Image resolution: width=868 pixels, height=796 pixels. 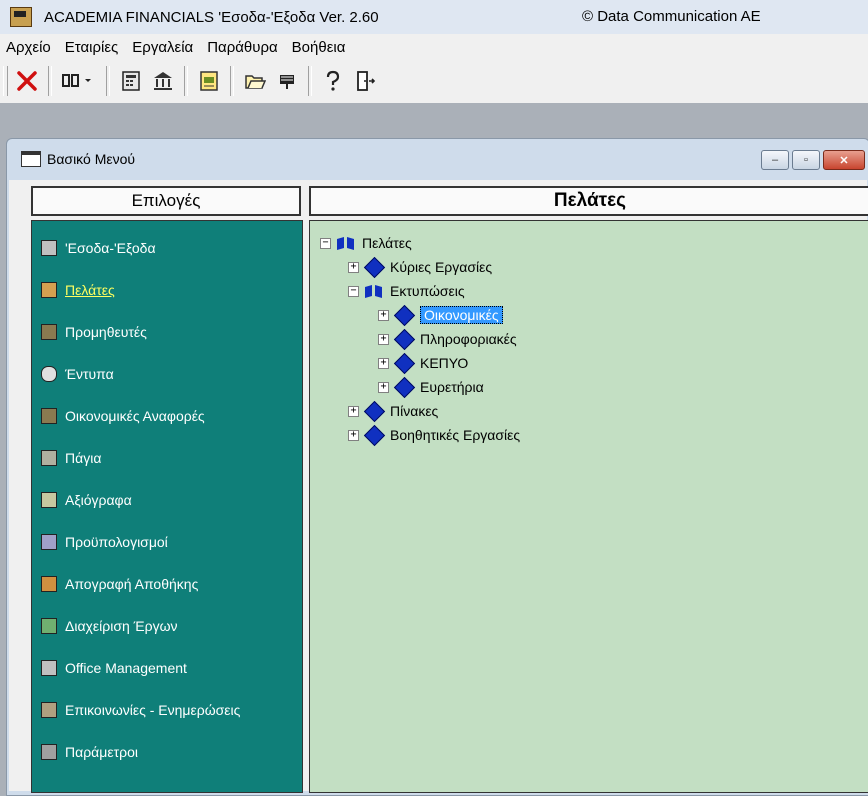 What do you see at coordinates (167, 248) in the screenshot?
I see `nav-item-income-expenses: 'Εσοδα-'Εξοδα` at bounding box center [167, 248].